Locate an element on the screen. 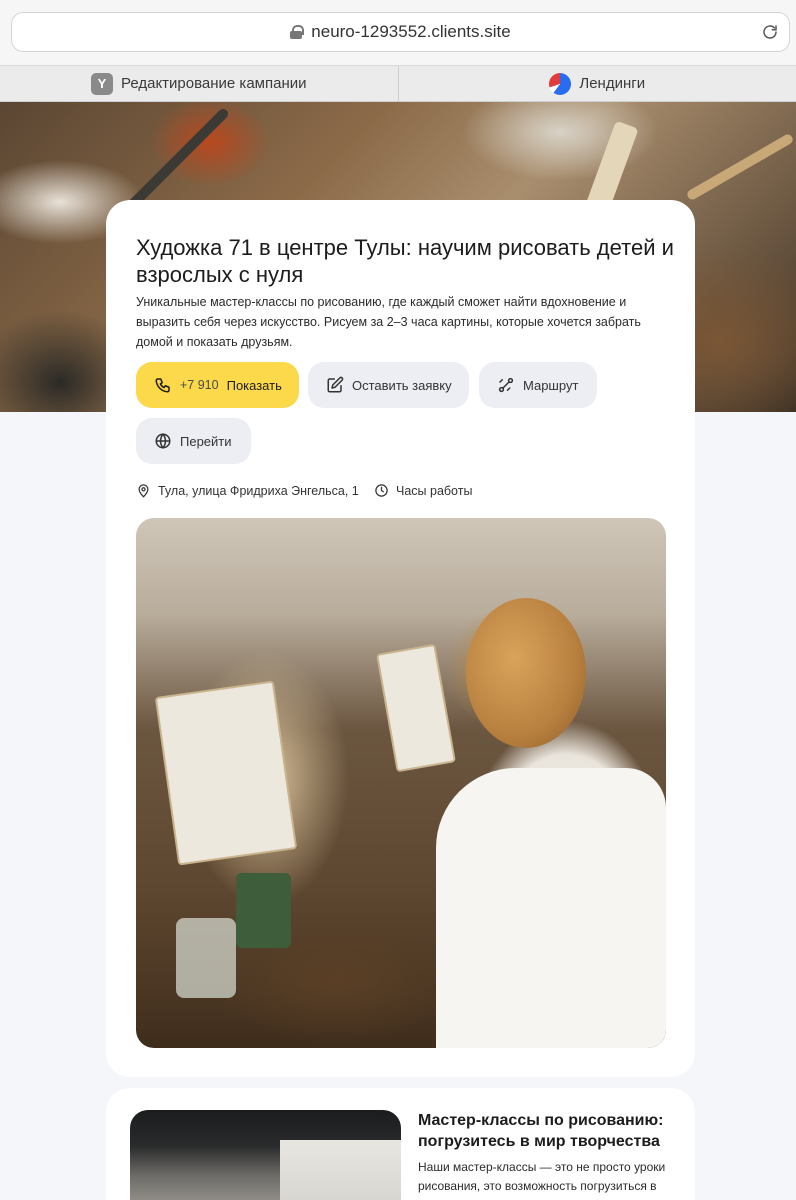 The width and height of the screenshot is (796, 1200). leave-request-button: Оставить заявку is located at coordinates (388, 385).